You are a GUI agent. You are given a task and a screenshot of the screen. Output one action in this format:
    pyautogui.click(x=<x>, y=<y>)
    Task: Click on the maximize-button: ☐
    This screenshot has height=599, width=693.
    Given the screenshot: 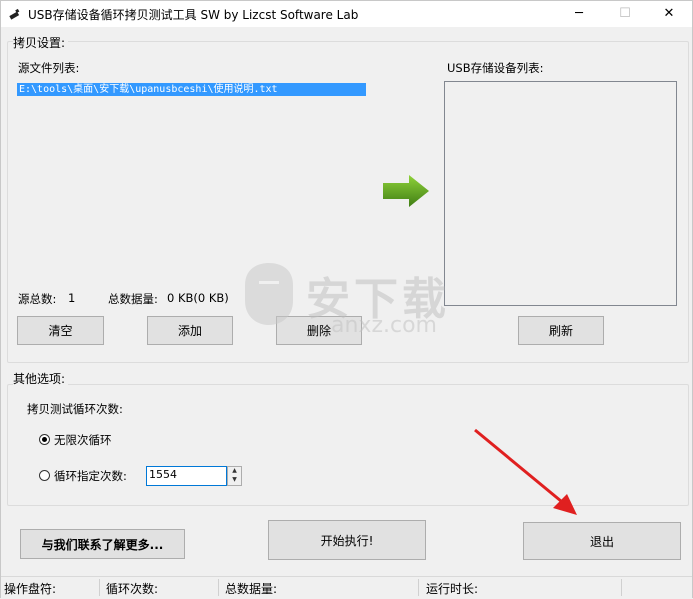 What is the action you would take?
    pyautogui.click(x=625, y=14)
    